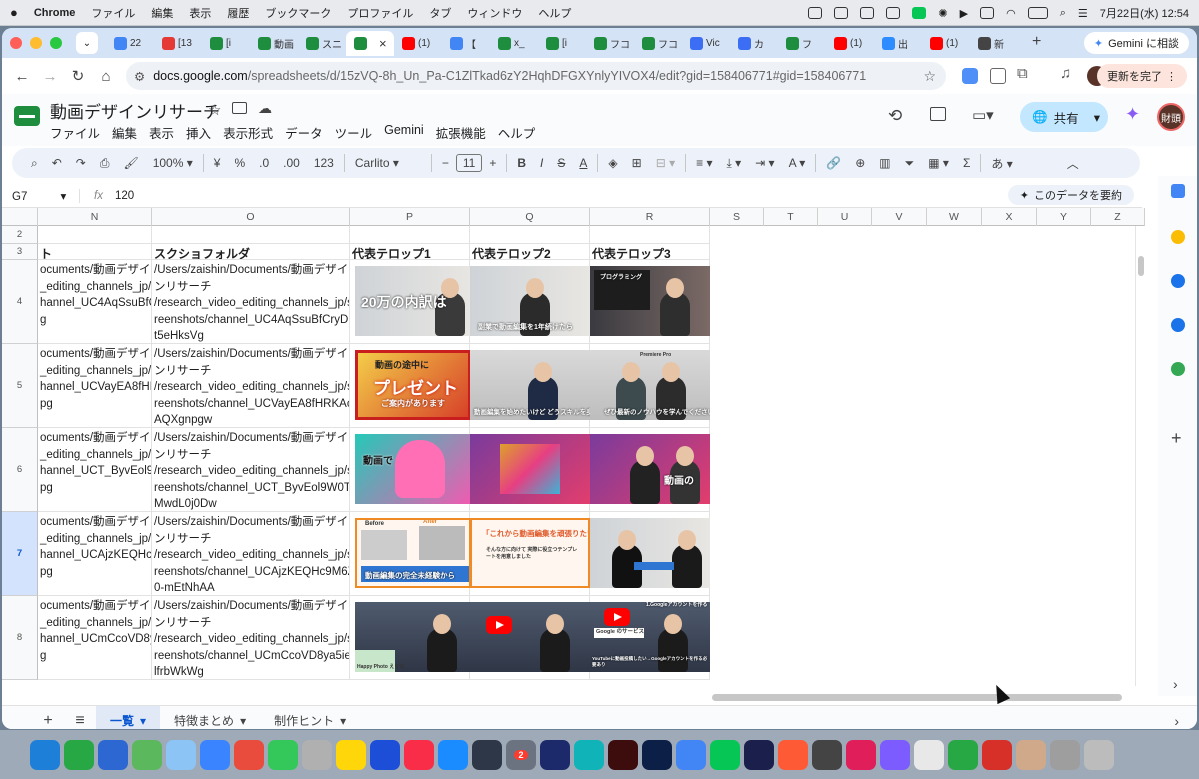 The height and width of the screenshot is (779, 1199). I want to click on menu-history: 履歴, so click(238, 13).